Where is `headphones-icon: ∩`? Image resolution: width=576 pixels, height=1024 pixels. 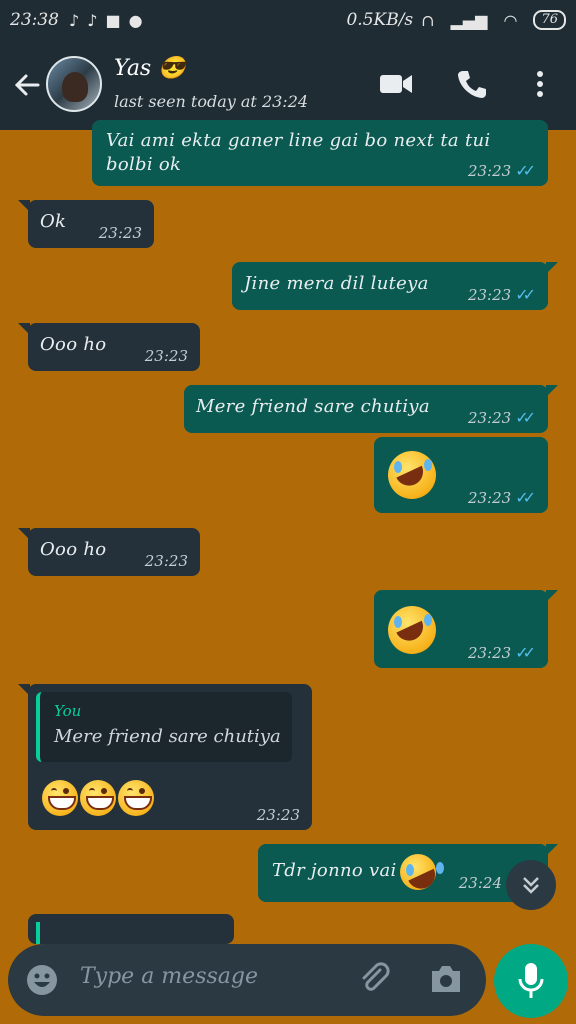
headphones-icon: ∩ is located at coordinates (428, 20).